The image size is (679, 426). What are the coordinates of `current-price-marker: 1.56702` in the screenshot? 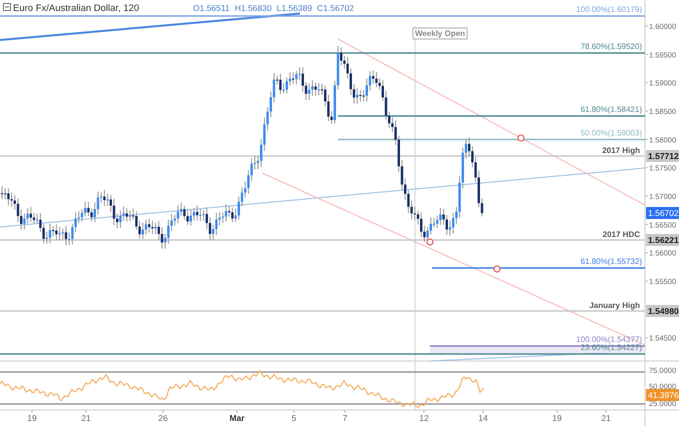 It's located at (662, 213).